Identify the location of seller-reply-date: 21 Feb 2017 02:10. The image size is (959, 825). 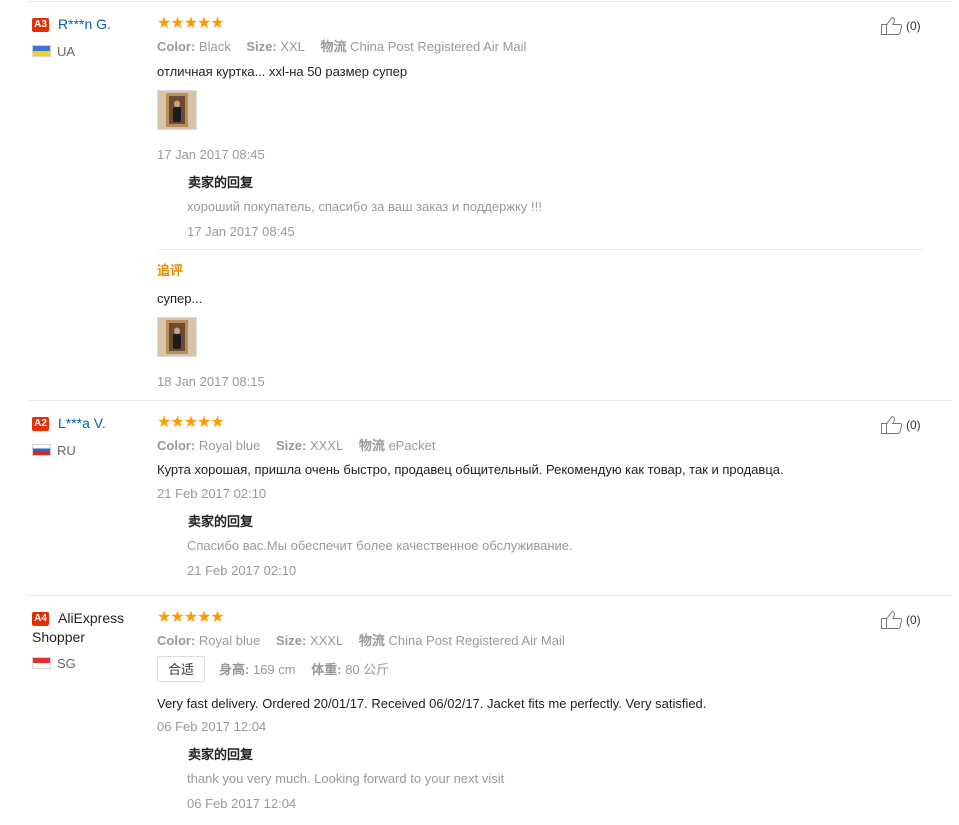
(242, 570).